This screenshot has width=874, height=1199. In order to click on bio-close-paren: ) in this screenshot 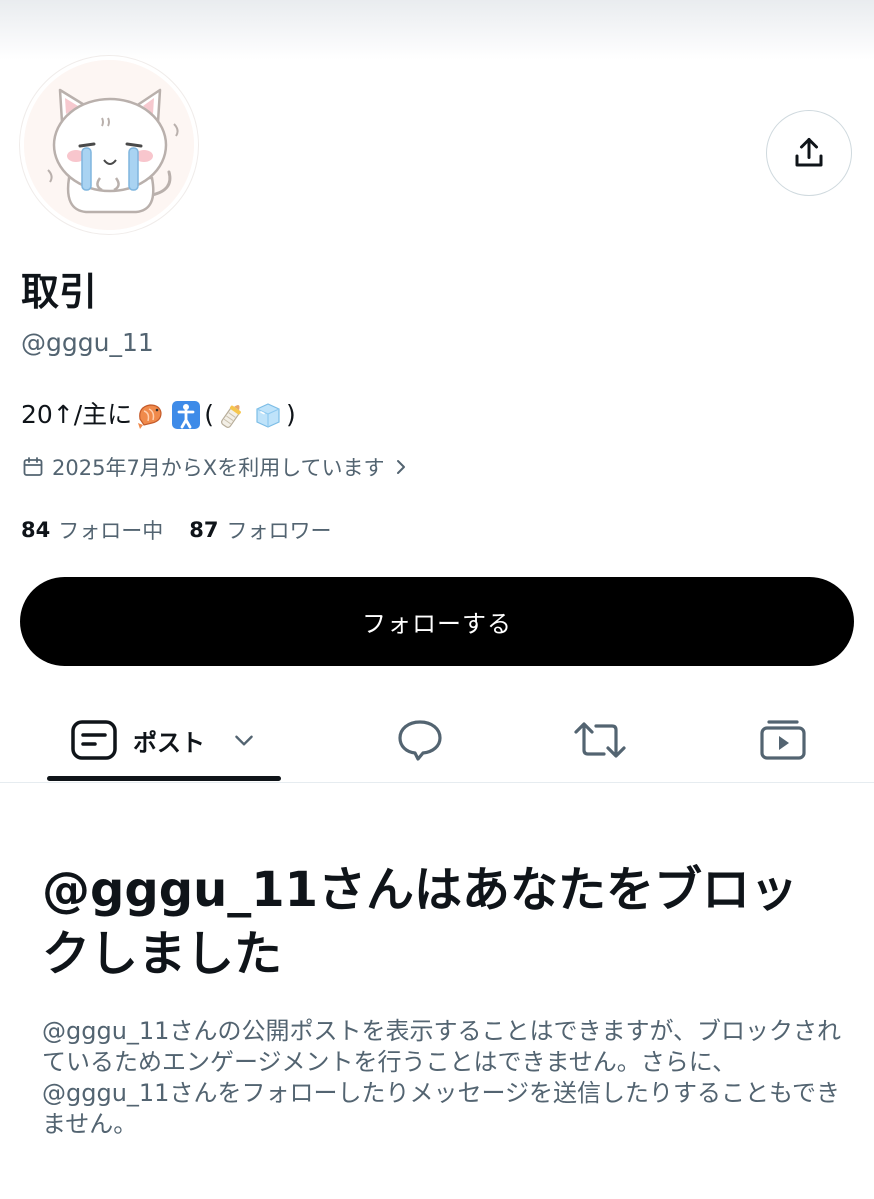, I will do `click(290, 414)`.